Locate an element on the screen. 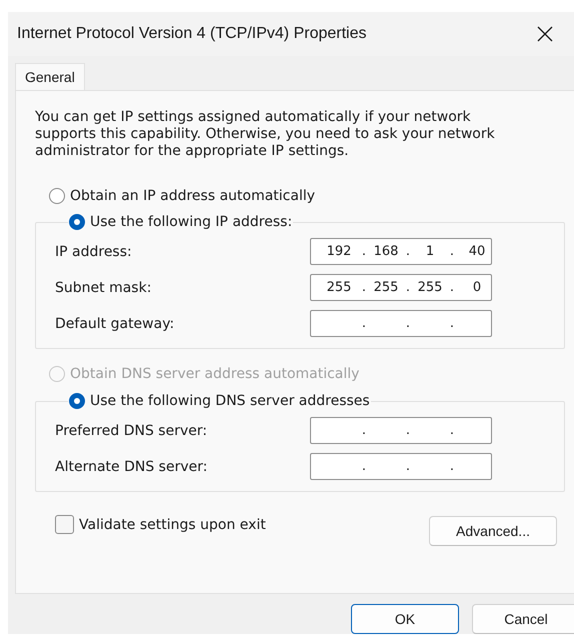 The width and height of the screenshot is (574, 638). field-label: Default gateway: is located at coordinates (115, 324).